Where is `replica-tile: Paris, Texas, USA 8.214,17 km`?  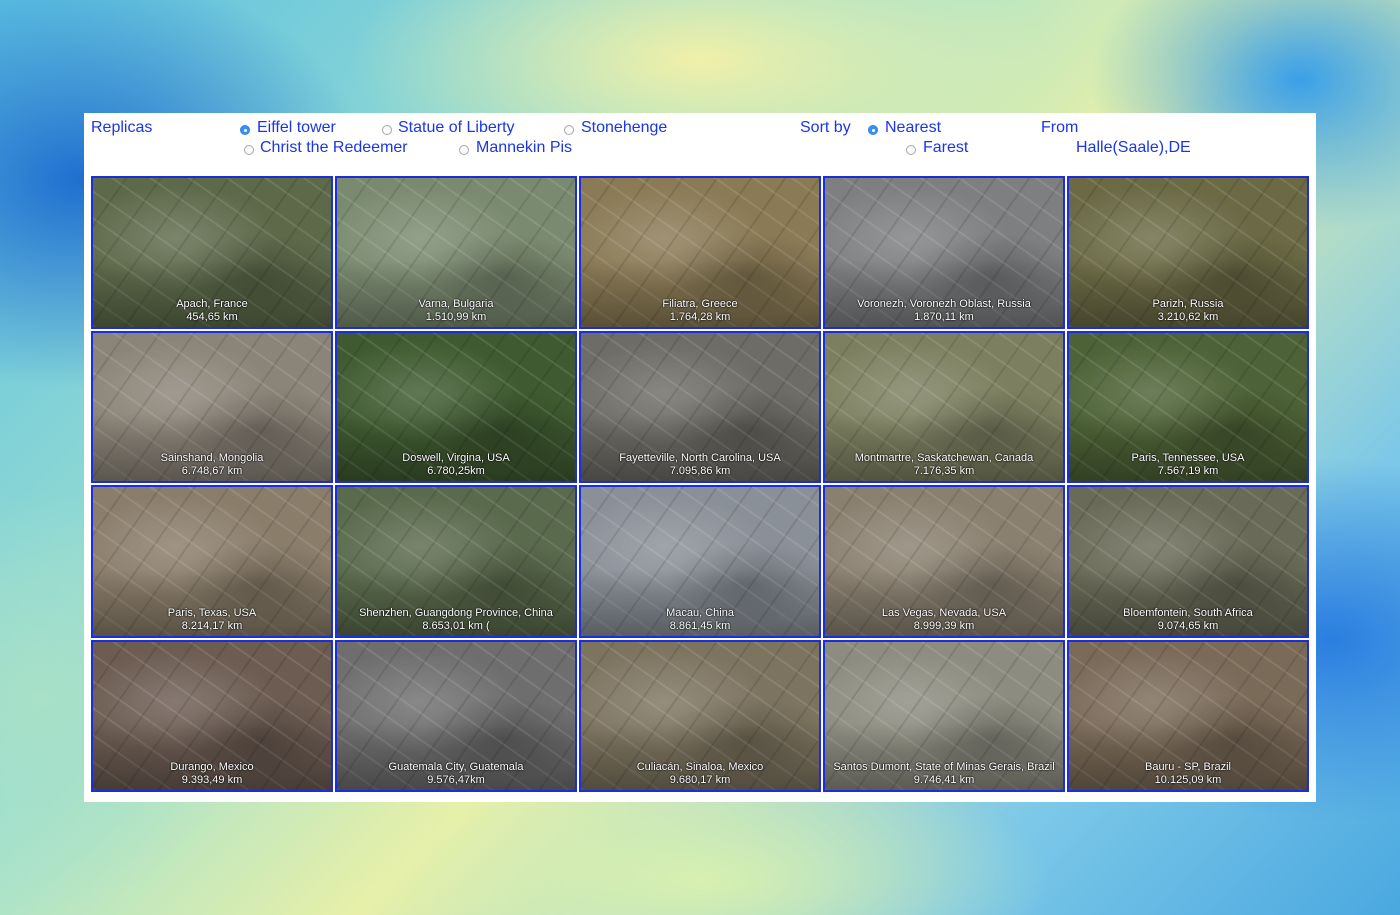 replica-tile: Paris, Texas, USA 8.214,17 km is located at coordinates (212, 561).